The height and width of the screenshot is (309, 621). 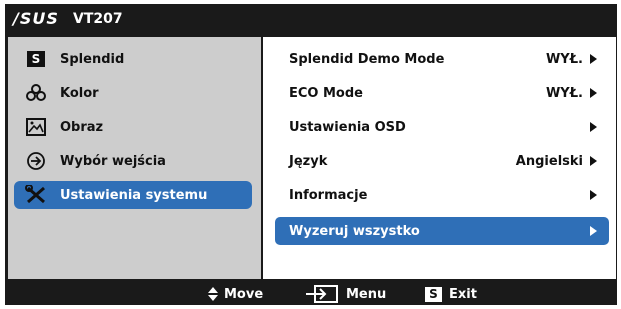 I want to click on sidebar-item-label: Wybór wejścia, so click(x=113, y=161).